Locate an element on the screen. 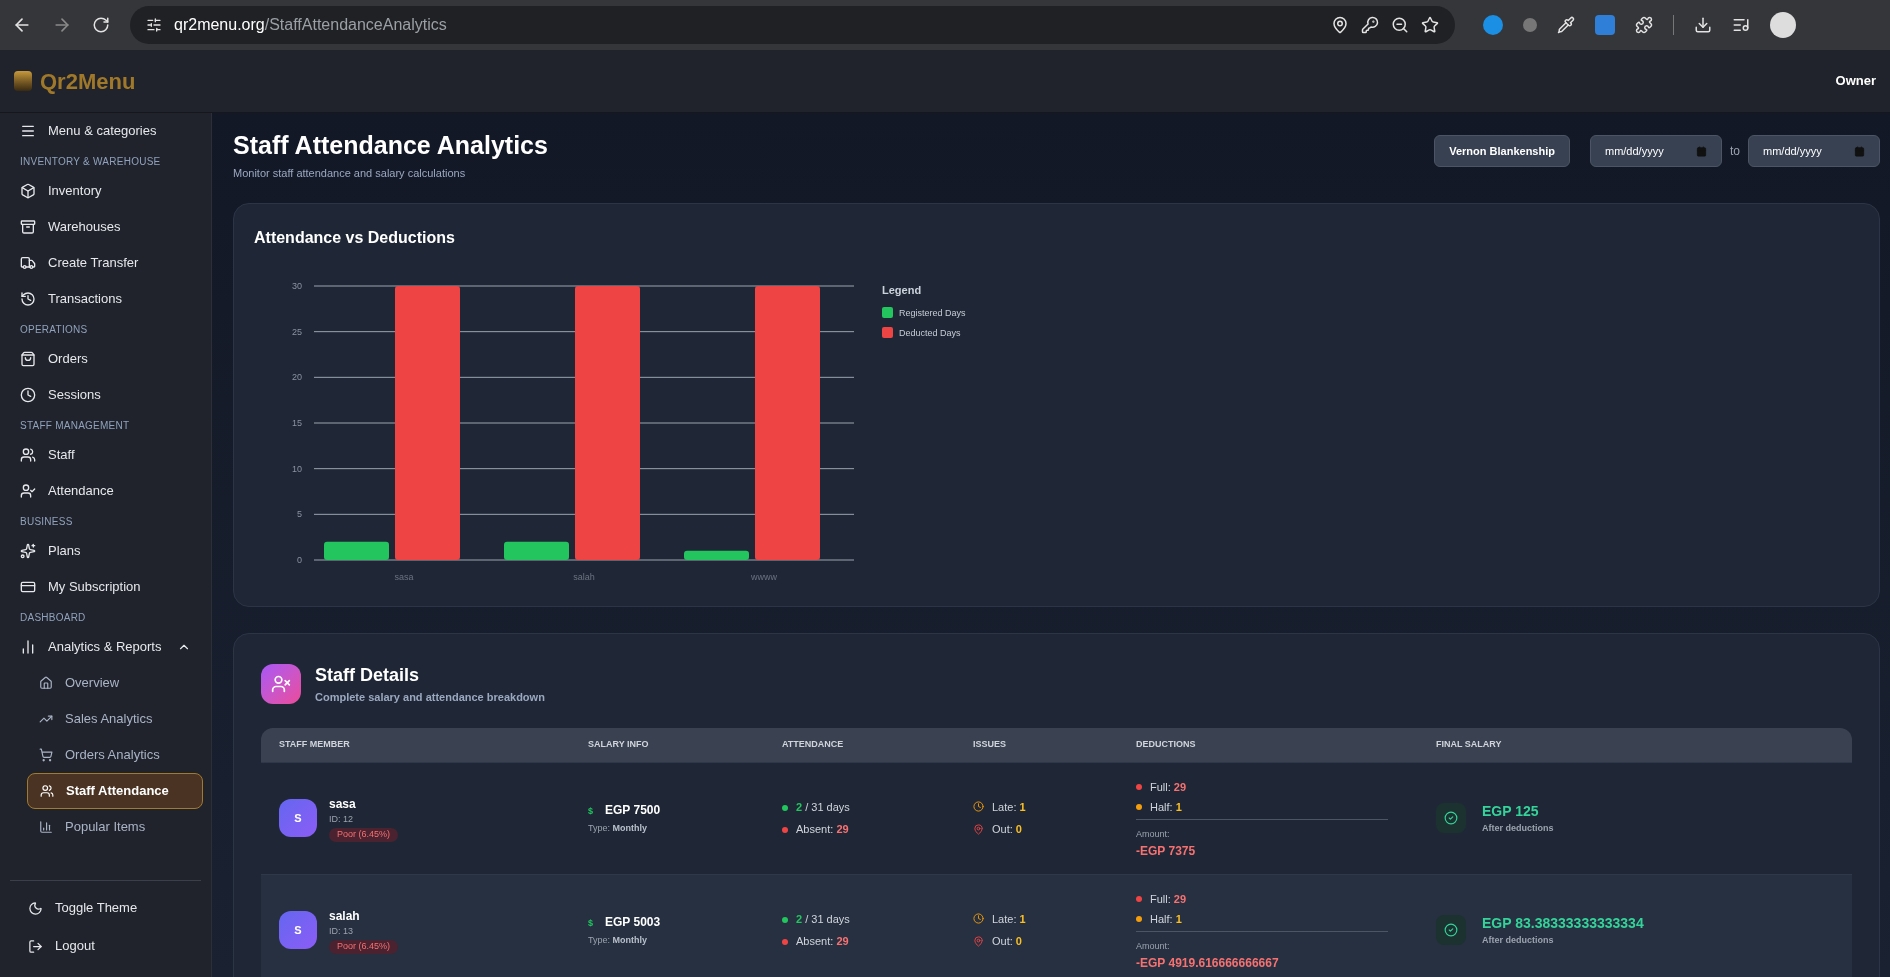 Image resolution: width=1890 pixels, height=977 pixels. page-title: Staff Attendance Analytics is located at coordinates (390, 145).